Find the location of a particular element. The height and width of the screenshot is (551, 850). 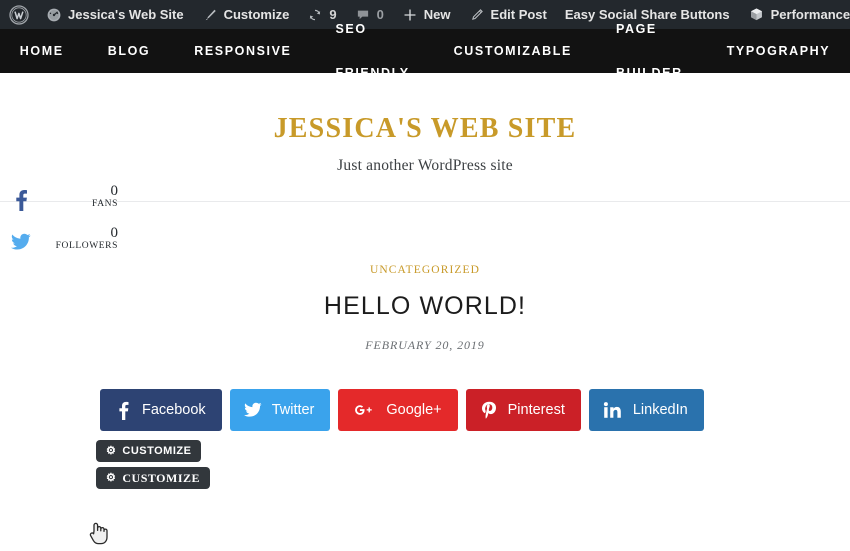

customize-button-group: ⚙ CUSTOMIZE ⚙ CUSTOMIZE is located at coordinates (425, 467).